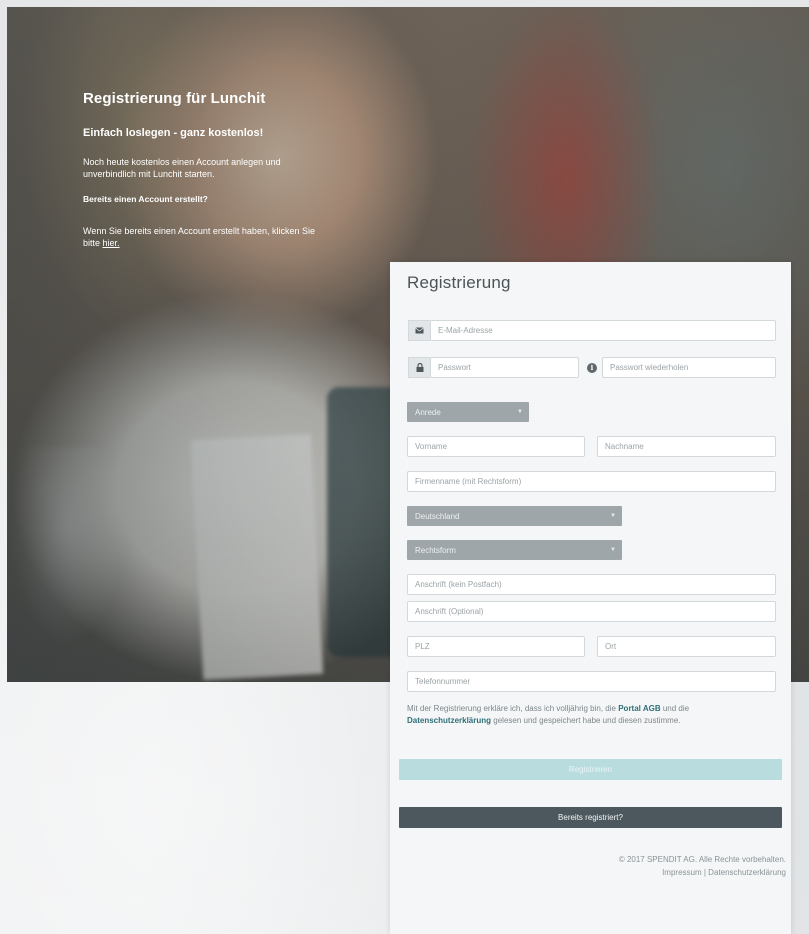  What do you see at coordinates (468, 481) in the screenshot?
I see `company-placeholder: Firmenname (mit Rechtsform)` at bounding box center [468, 481].